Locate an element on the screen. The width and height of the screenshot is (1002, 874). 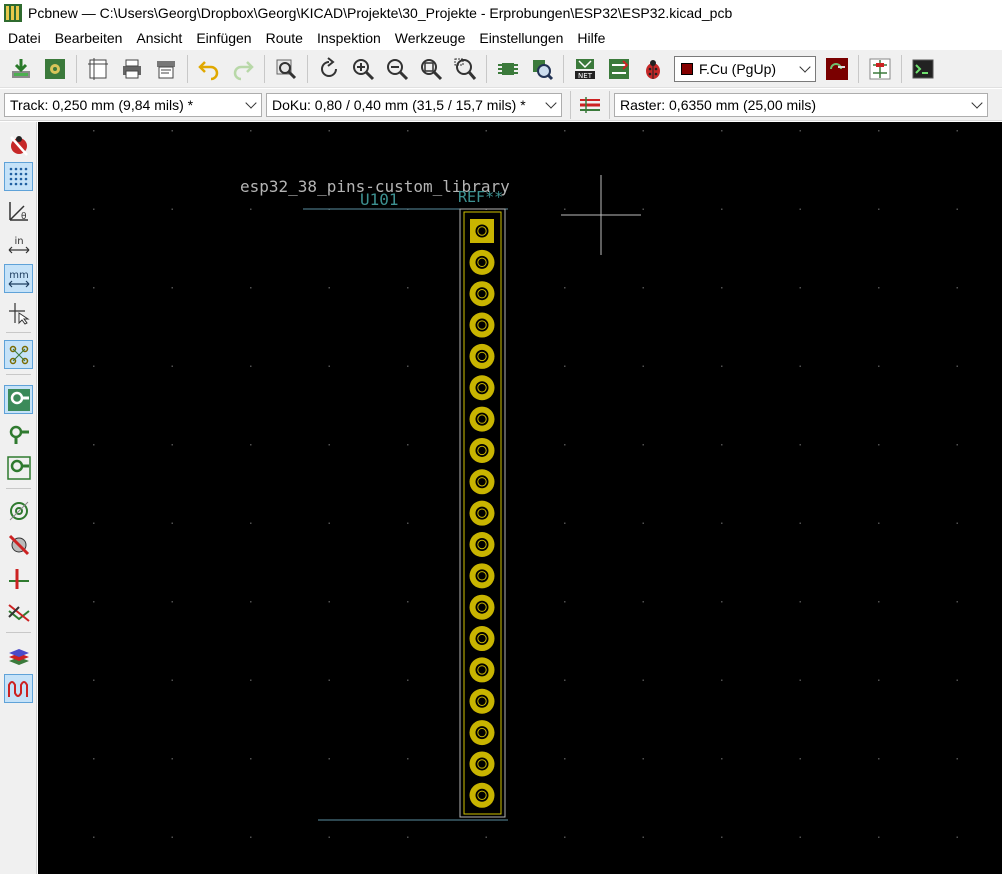
menu-route: Route is located at coordinates (284, 38).